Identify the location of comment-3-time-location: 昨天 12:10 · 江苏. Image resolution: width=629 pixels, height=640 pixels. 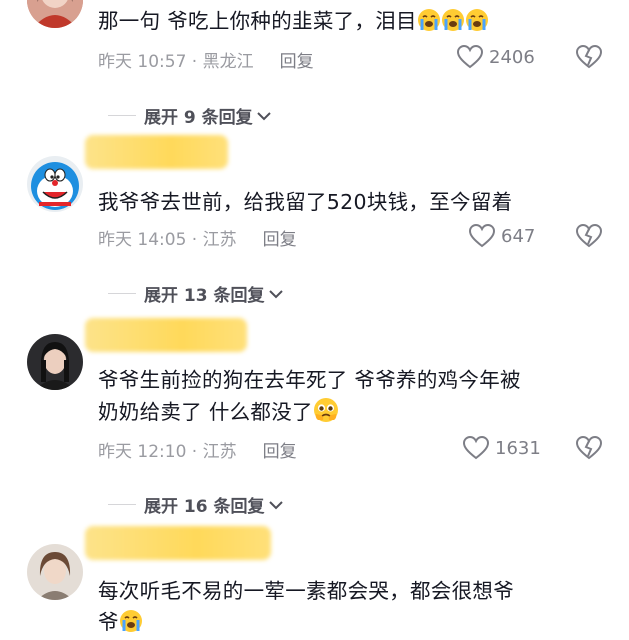
(167, 452).